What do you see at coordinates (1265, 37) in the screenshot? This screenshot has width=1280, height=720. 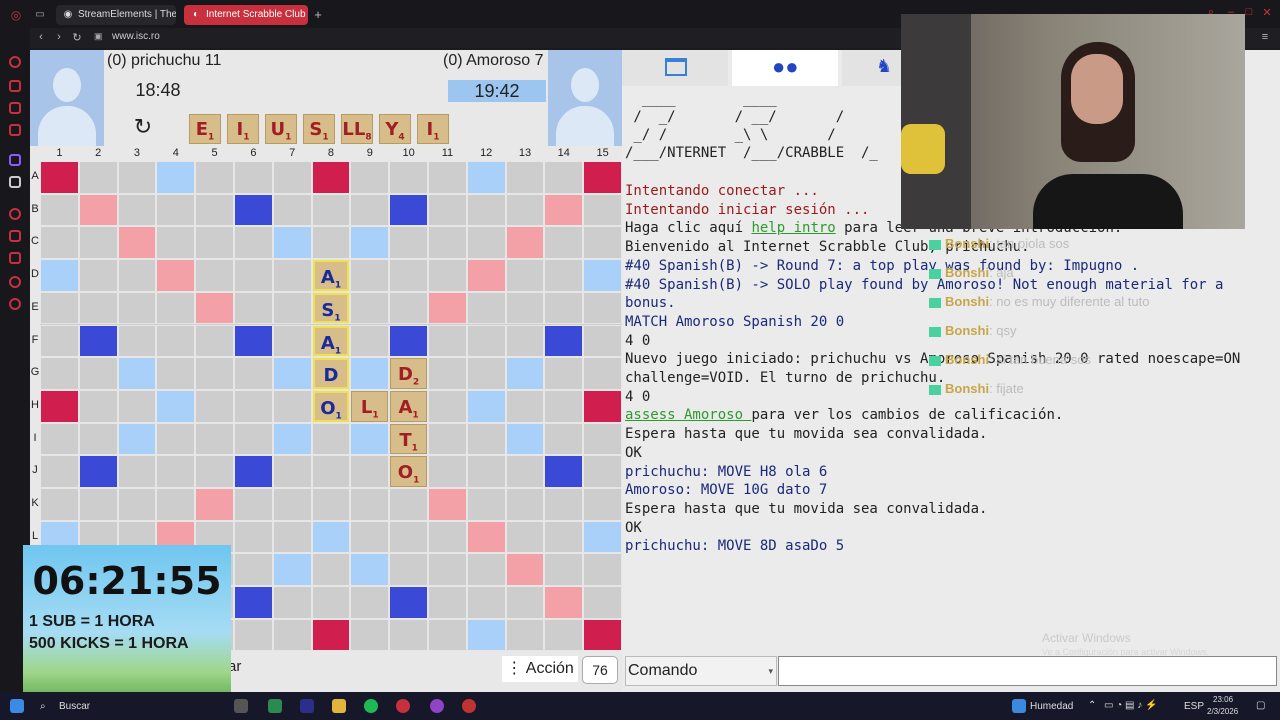 I see `menu-icon: ≡` at bounding box center [1265, 37].